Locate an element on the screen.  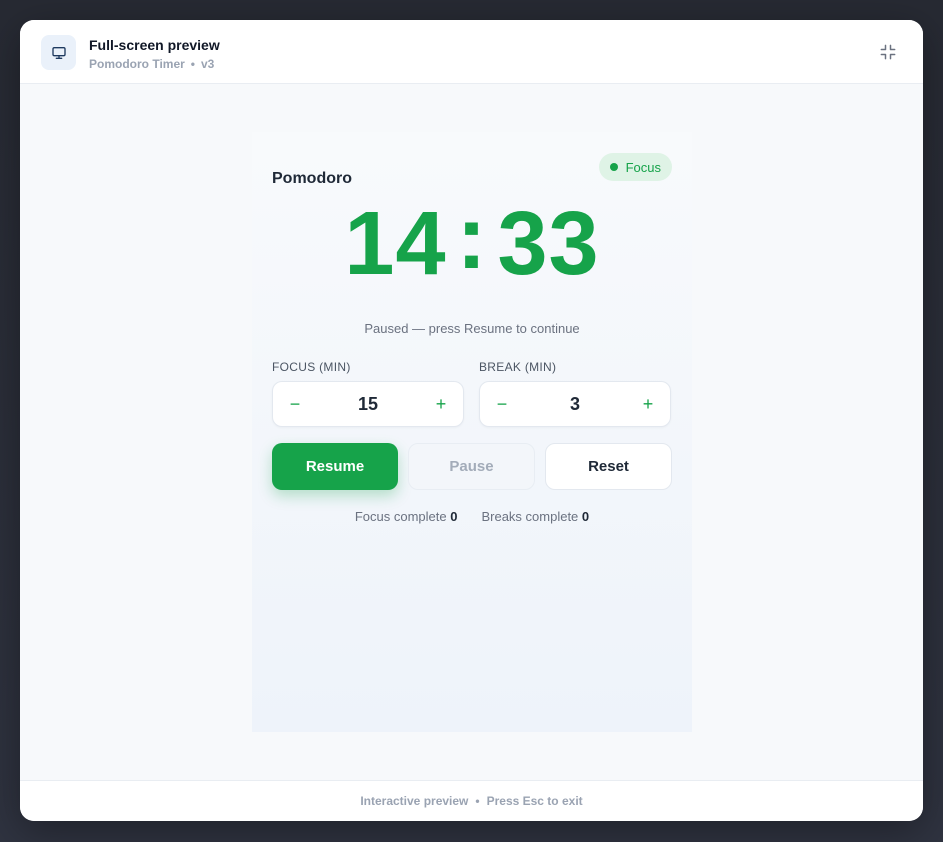
modal-subtitle: Pomodoro Timer • v3 is located at coordinates (151, 64).